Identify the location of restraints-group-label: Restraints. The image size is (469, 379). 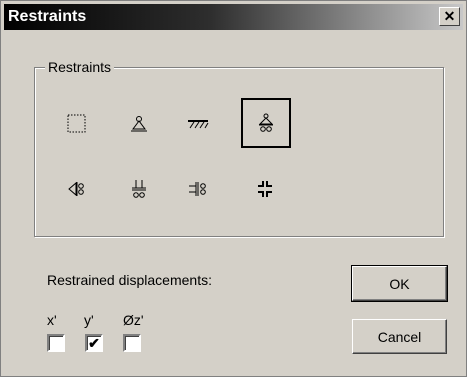
(80, 67).